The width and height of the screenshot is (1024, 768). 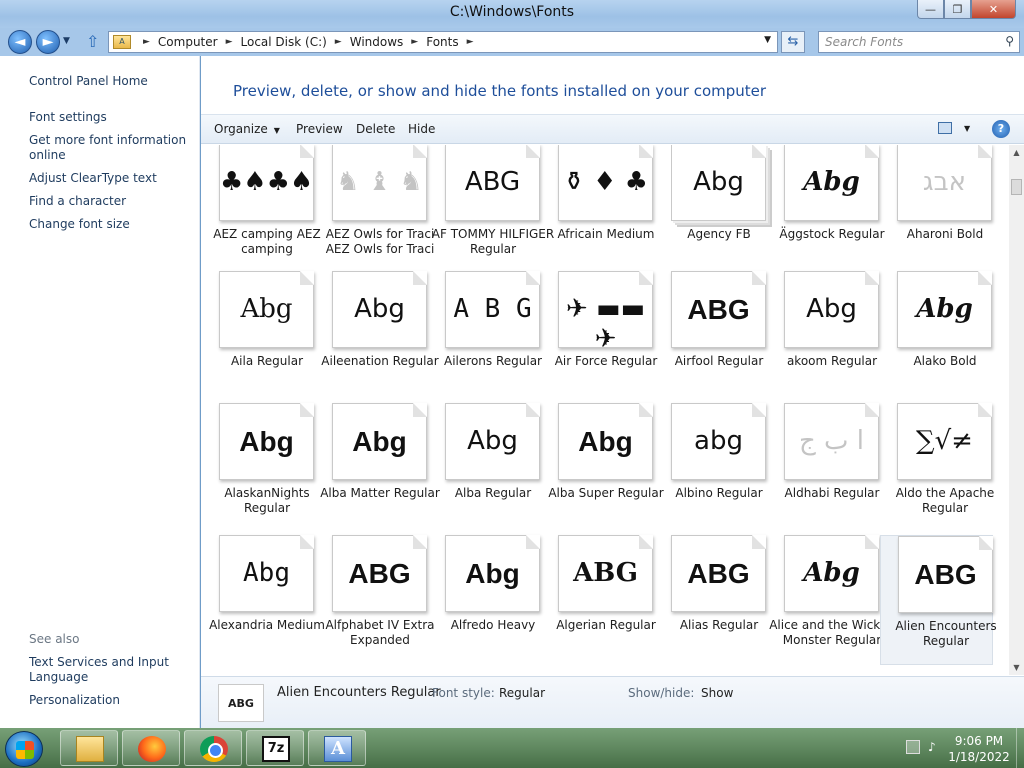 What do you see at coordinates (492, 309) in the screenshot?
I see `font-preview-thumbnail: A B G` at bounding box center [492, 309].